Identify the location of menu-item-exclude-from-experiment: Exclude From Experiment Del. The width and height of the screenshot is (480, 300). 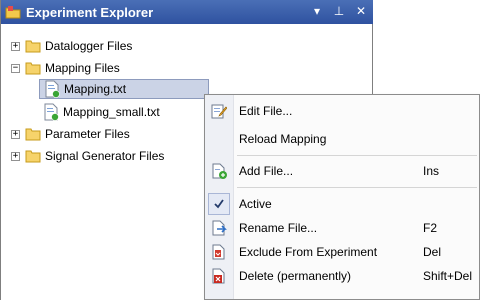
(342, 252).